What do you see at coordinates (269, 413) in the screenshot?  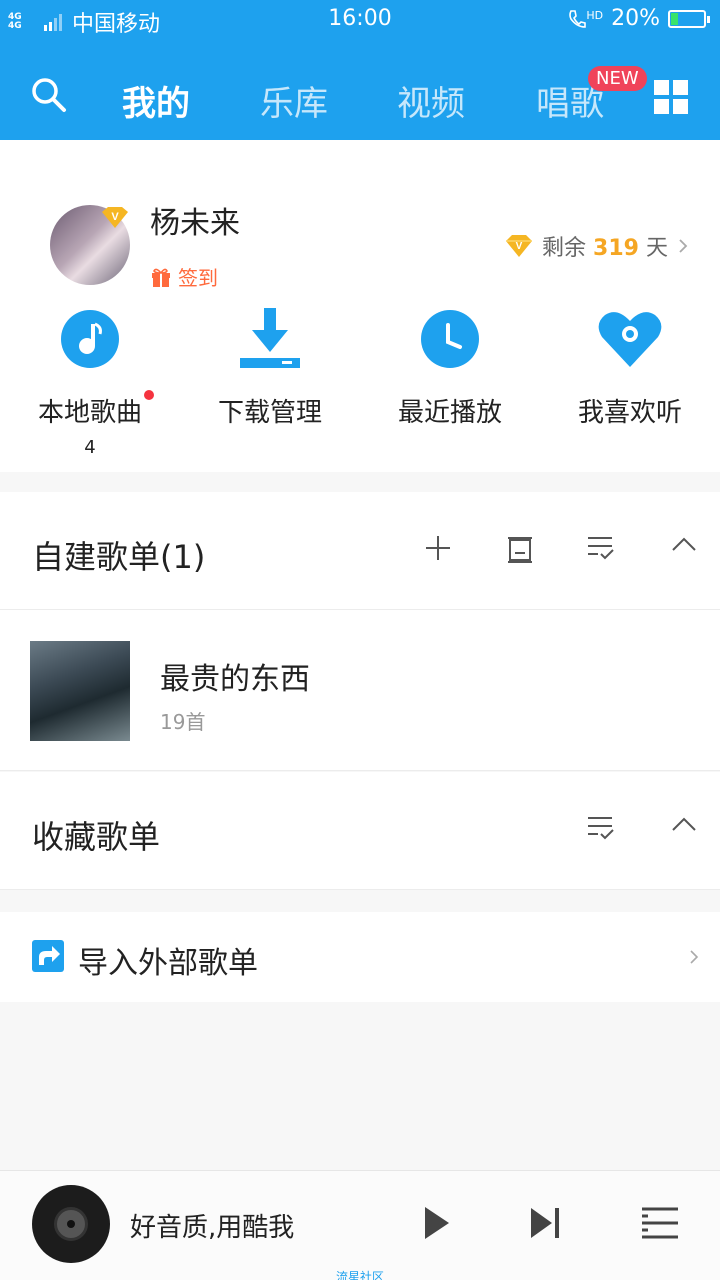 I see `downloads-label: 下载管理` at bounding box center [269, 413].